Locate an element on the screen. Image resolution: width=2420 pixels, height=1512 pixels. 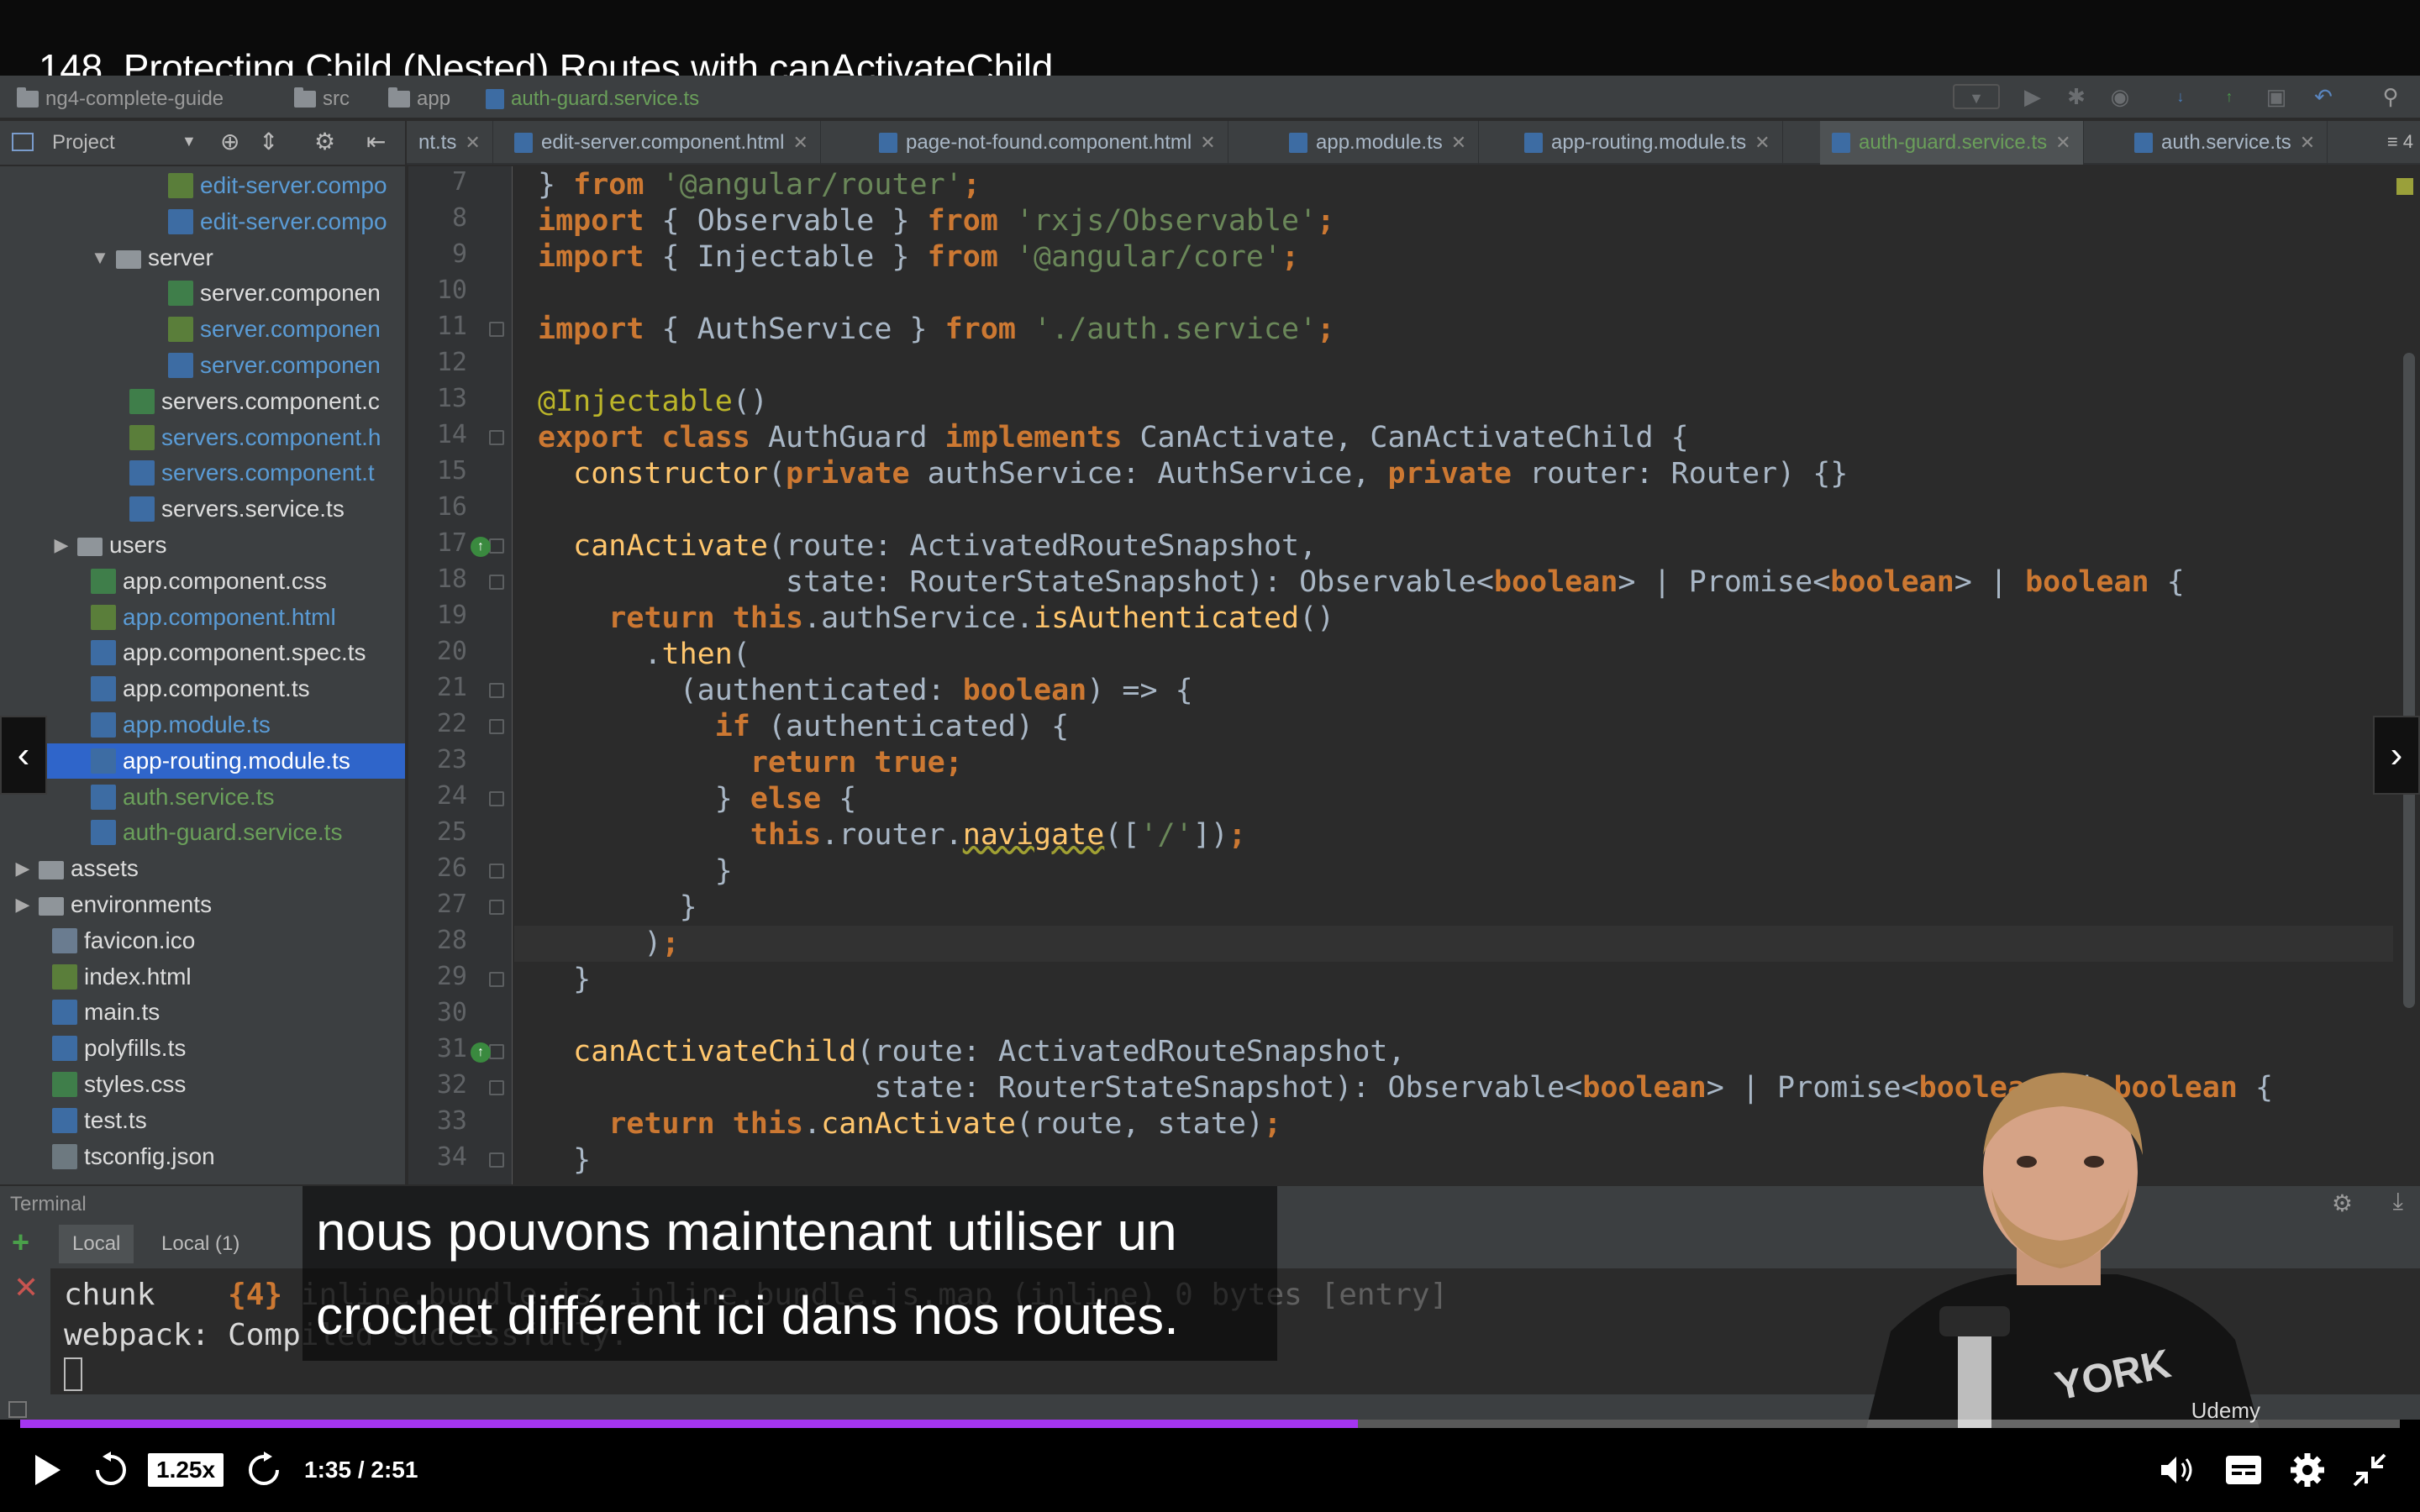
editor-tab: edit-server.component.html ✕ is located at coordinates (661, 143).